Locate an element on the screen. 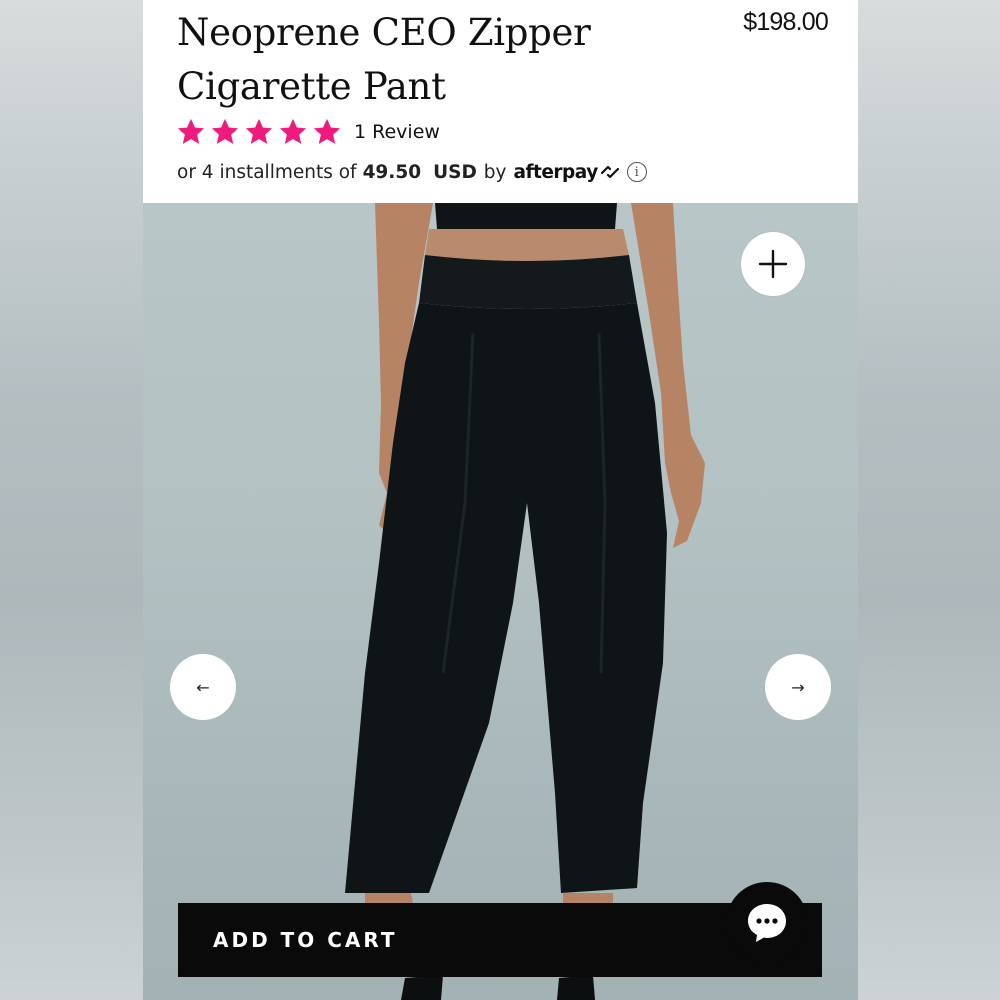  afterpay-by: by is located at coordinates (495, 172).